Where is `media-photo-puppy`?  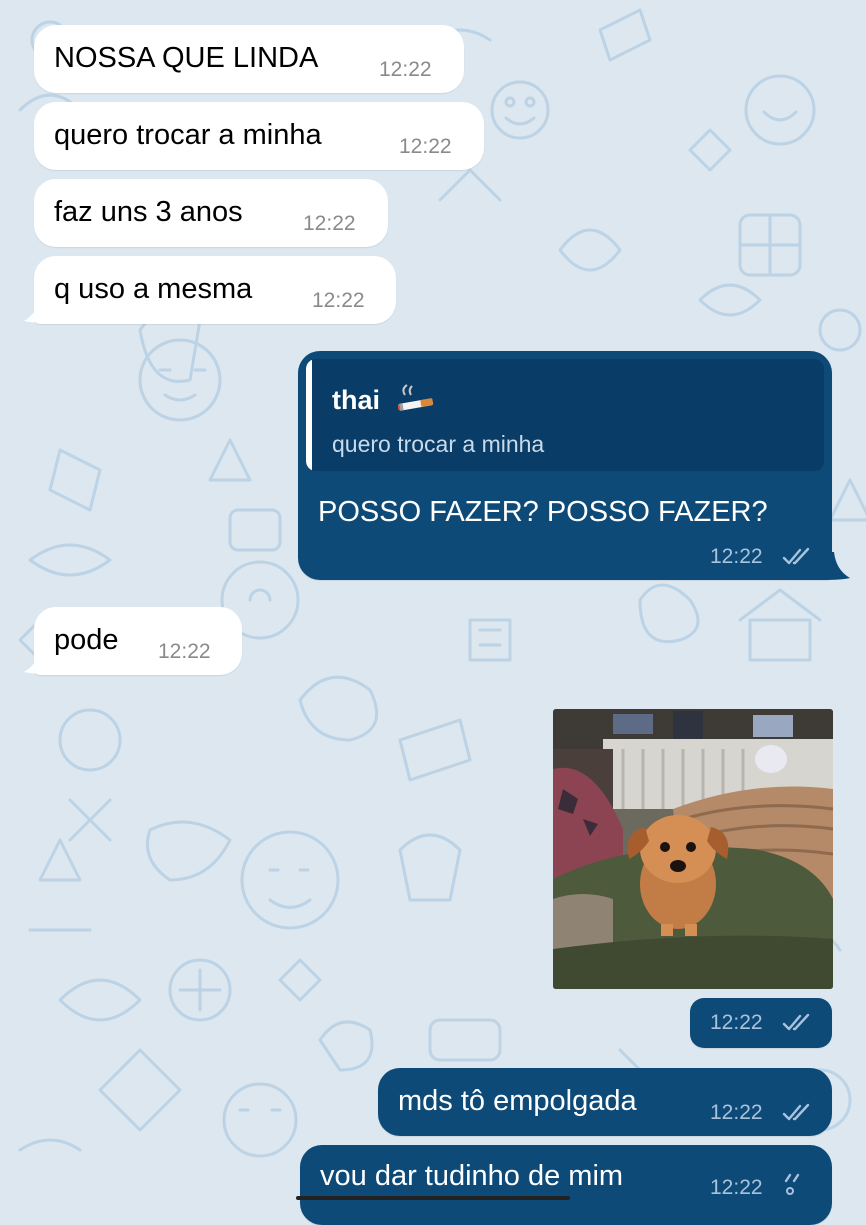
media-photo-puppy is located at coordinates (693, 849).